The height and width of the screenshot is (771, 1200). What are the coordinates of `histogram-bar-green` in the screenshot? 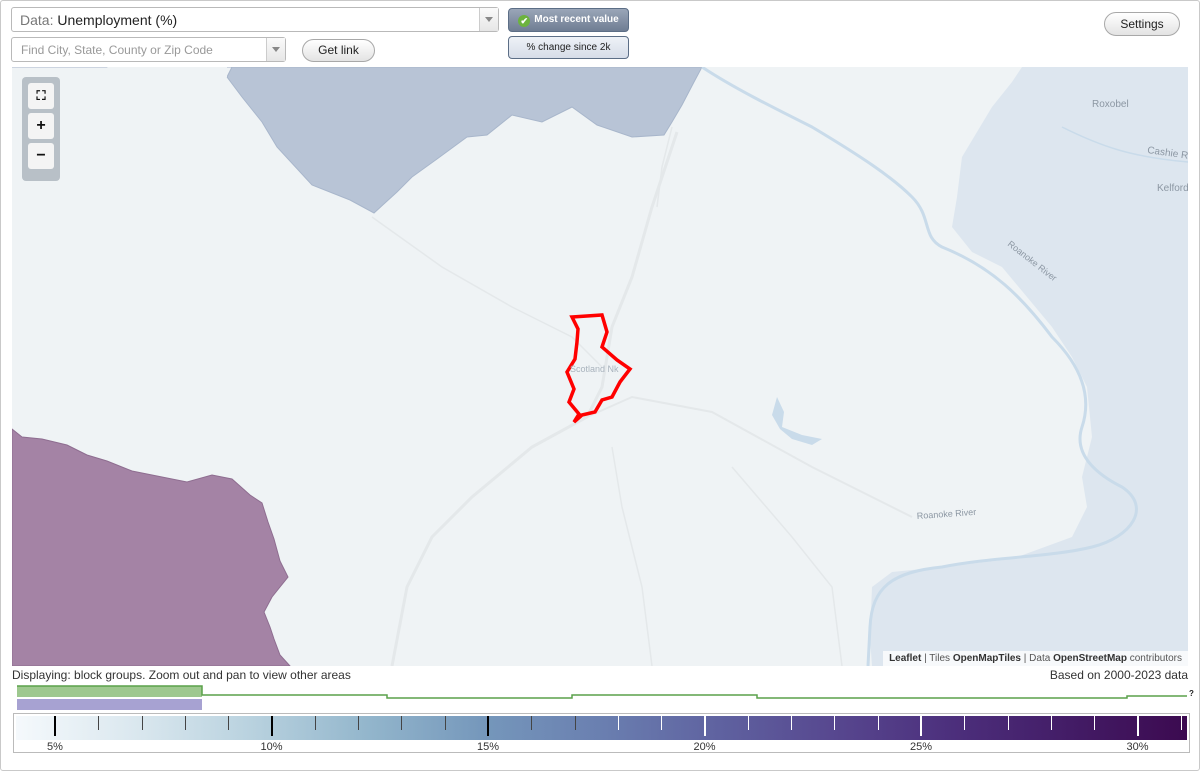 It's located at (109, 691).